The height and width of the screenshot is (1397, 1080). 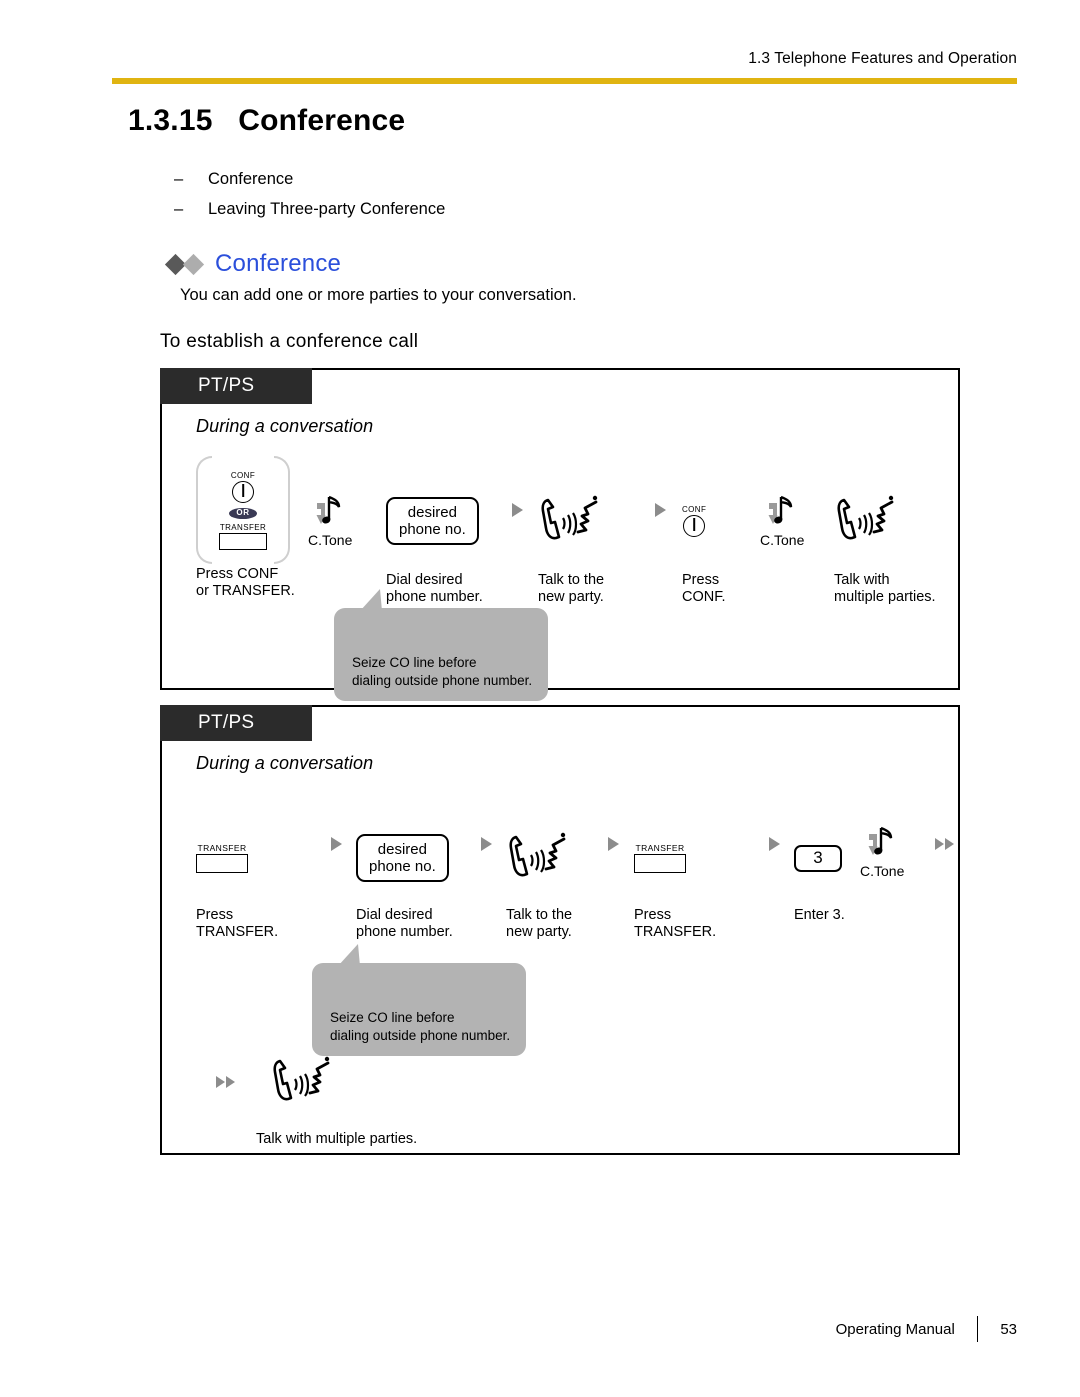 What do you see at coordinates (193, 264) in the screenshot?
I see `diamond-light-icon` at bounding box center [193, 264].